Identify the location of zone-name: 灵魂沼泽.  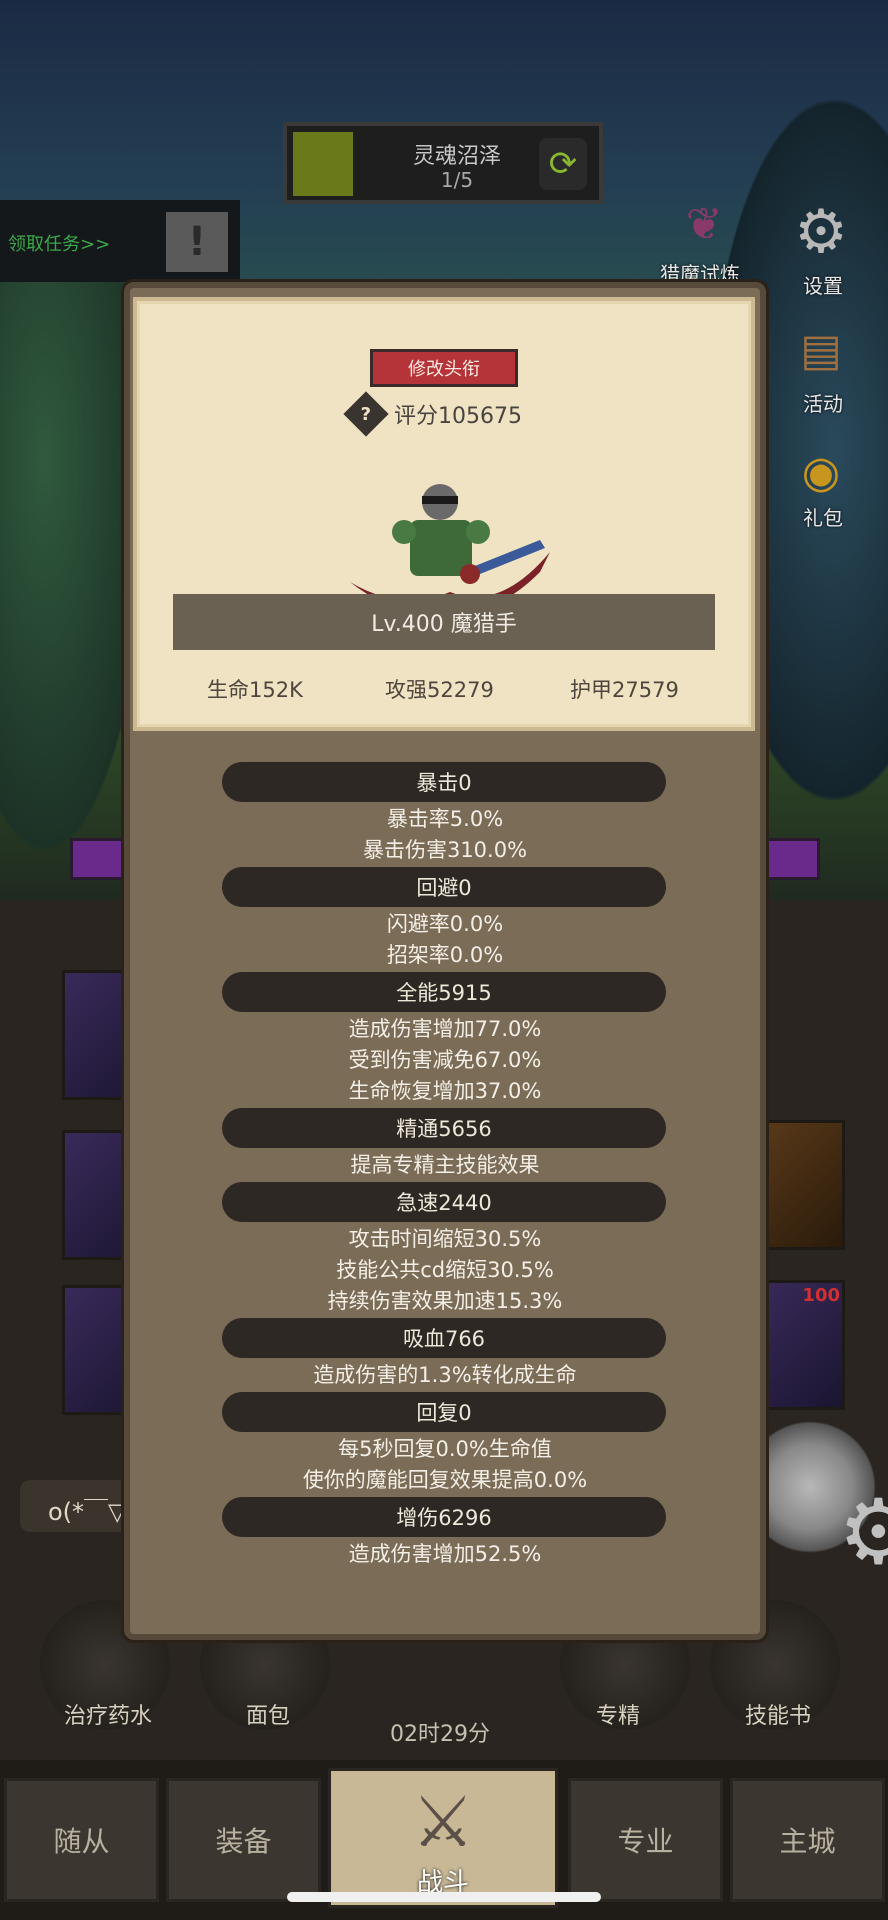
(456, 156).